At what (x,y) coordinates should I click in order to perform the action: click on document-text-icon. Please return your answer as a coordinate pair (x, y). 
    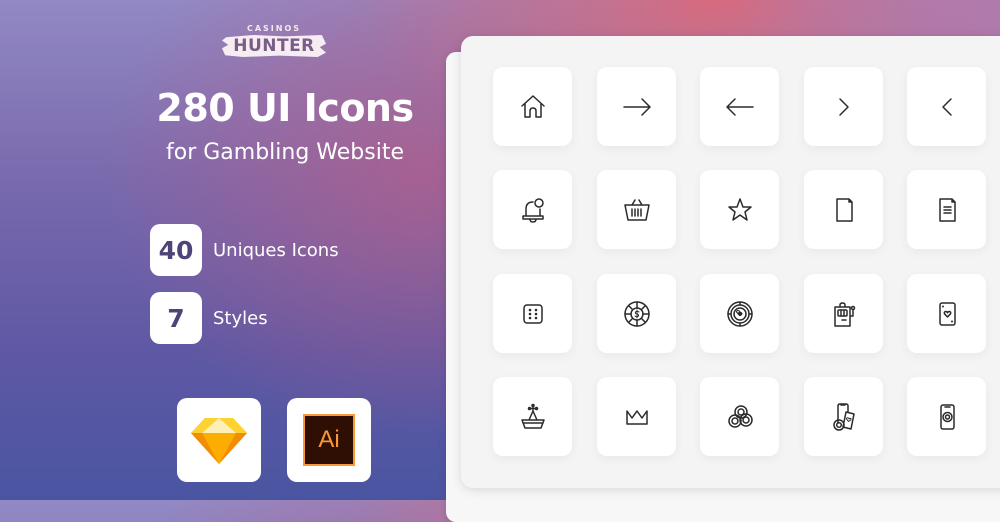
    Looking at the image, I should click on (947, 209).